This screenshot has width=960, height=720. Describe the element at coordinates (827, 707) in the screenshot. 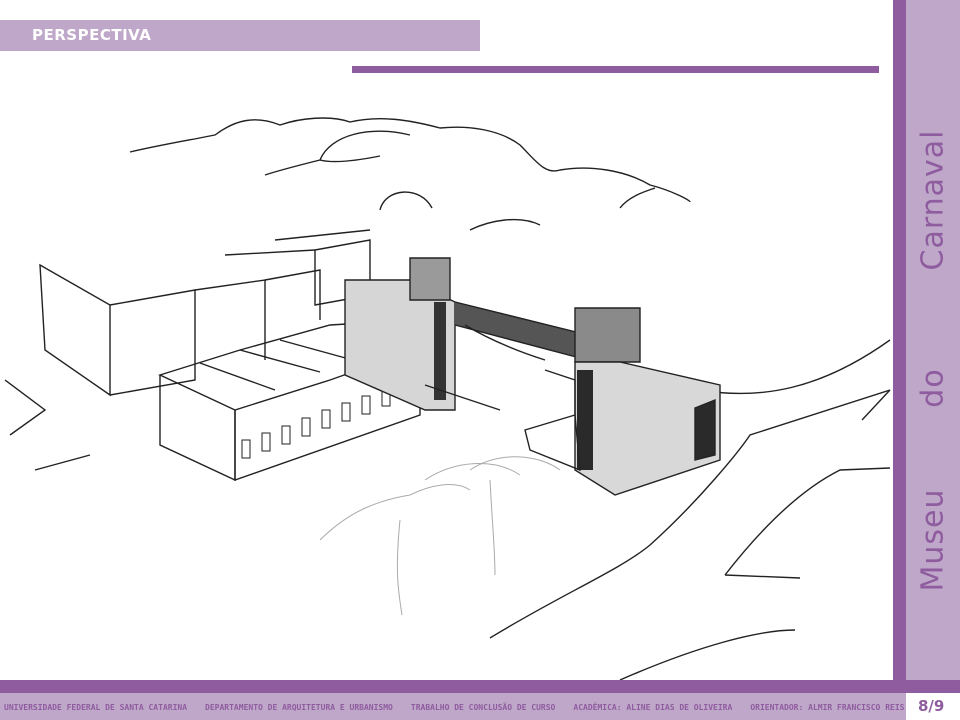

I see `footer-advisor: ORIENTADOR: ALMIR FRANCISCO REIS` at that location.